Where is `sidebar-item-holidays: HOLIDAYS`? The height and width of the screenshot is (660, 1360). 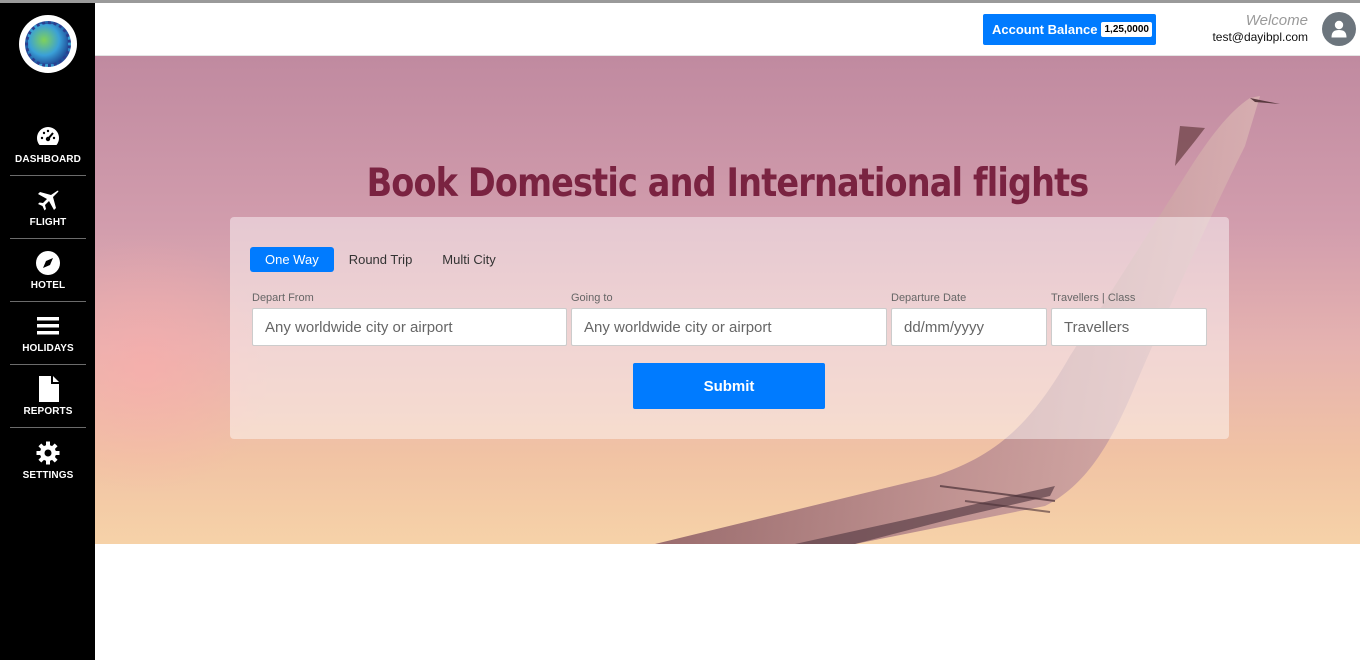
sidebar-item-holidays: HOLIDAYS is located at coordinates (48, 333).